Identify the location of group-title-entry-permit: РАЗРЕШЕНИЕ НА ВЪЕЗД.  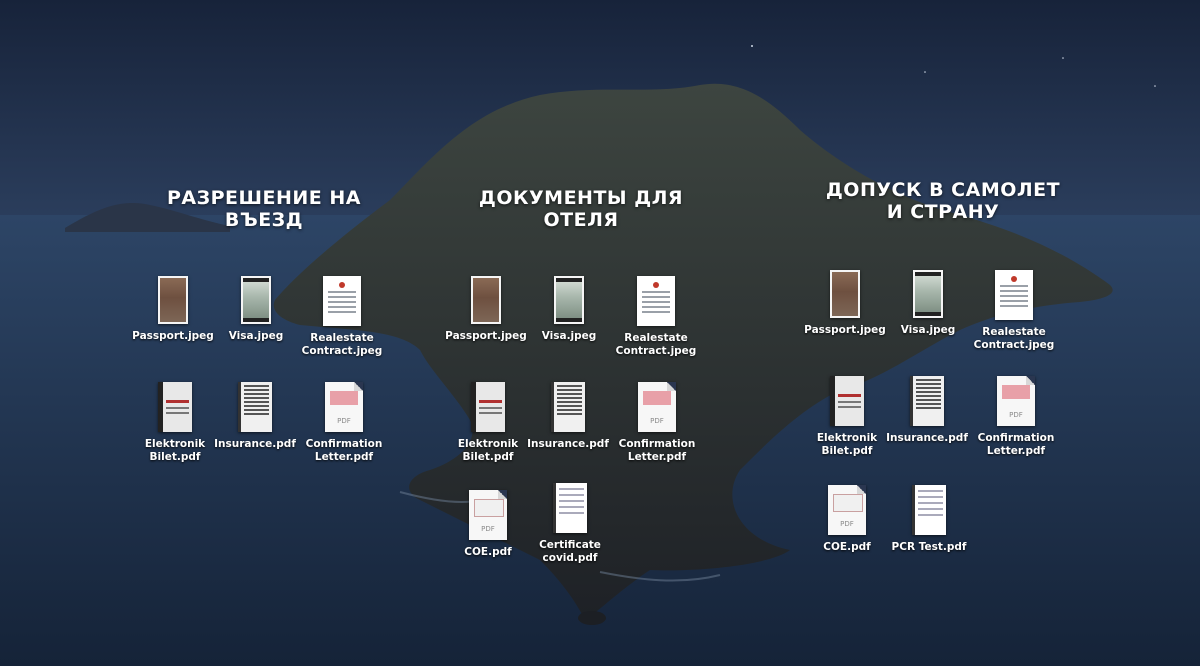
(264, 209).